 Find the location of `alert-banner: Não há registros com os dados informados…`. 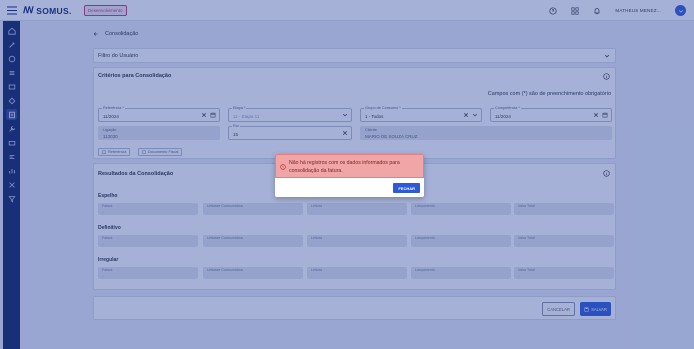

alert-banner: Não há registros com os dados informados… is located at coordinates (349, 166).